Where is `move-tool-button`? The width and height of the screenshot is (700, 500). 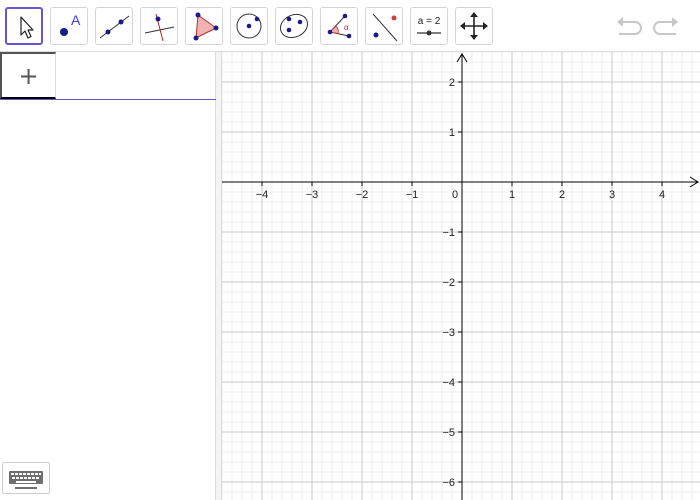
move-tool-button is located at coordinates (24, 26).